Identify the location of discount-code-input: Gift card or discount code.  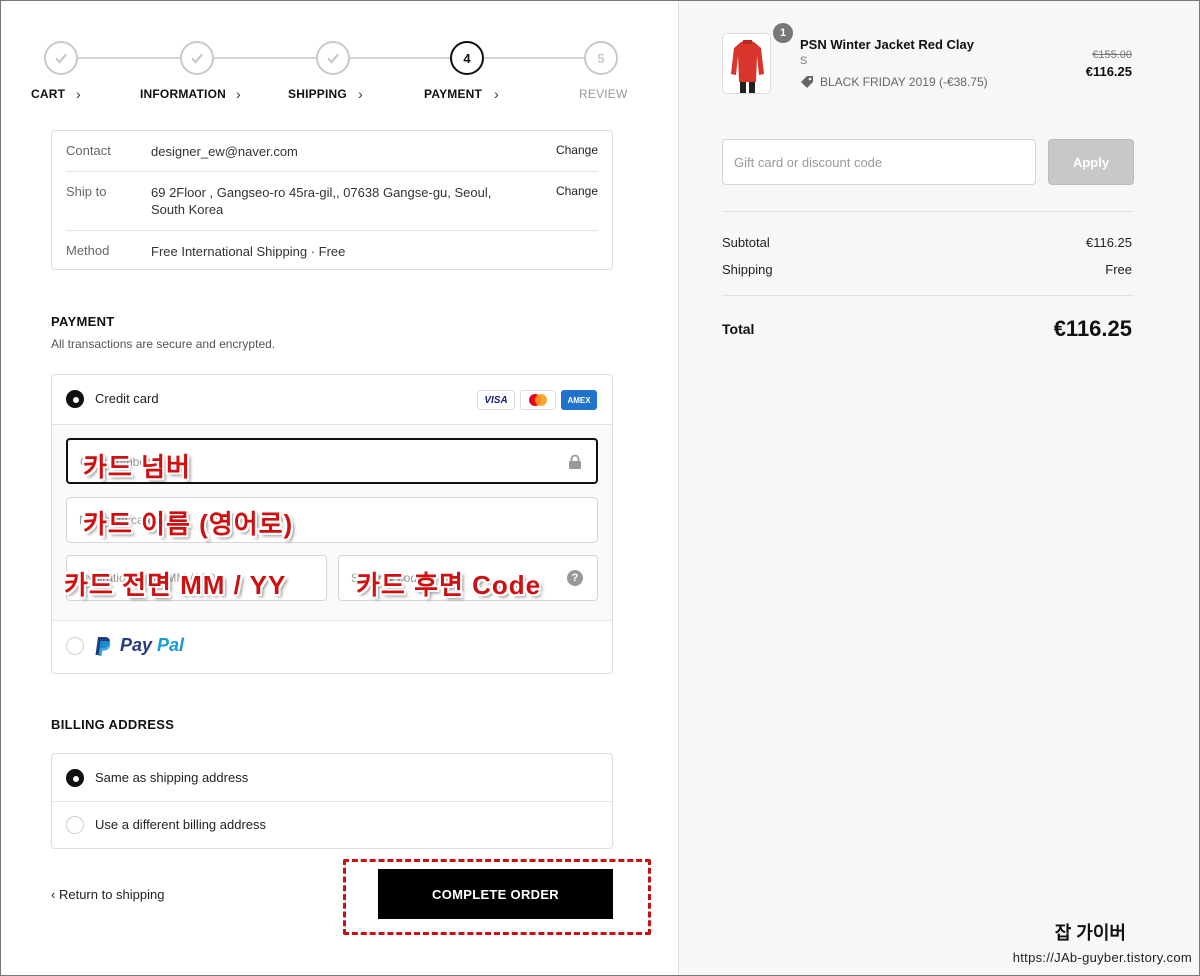
(879, 162).